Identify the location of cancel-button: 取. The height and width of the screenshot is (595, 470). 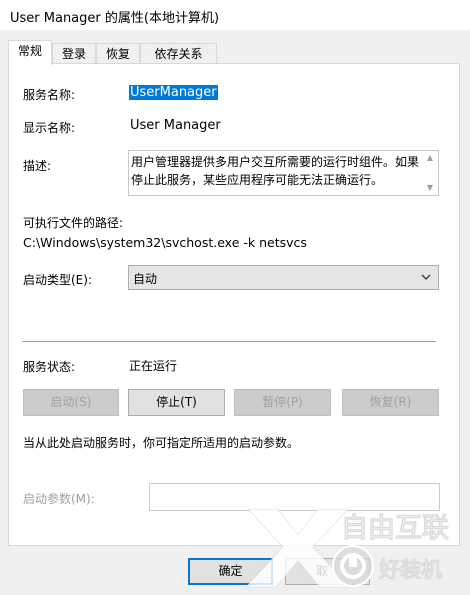
(327, 571).